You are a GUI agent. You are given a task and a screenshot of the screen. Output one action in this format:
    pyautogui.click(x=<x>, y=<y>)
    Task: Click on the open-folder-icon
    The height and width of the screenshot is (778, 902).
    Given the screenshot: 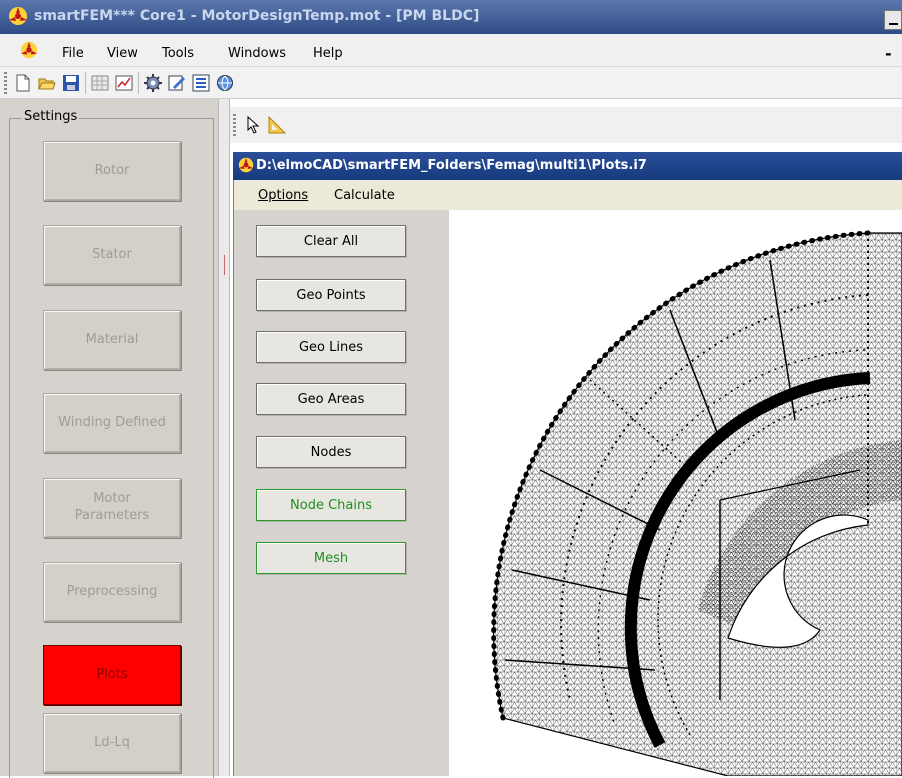 What is the action you would take?
    pyautogui.click(x=47, y=83)
    